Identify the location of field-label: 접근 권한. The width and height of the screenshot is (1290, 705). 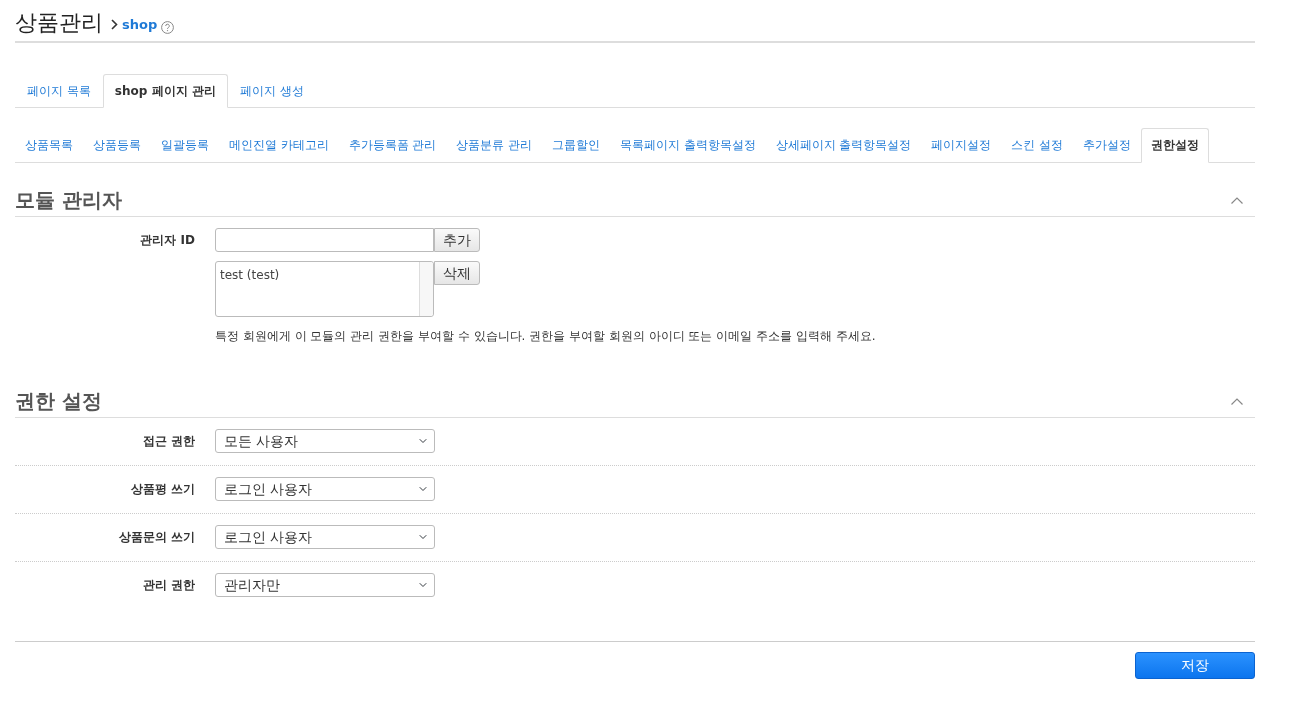
(168, 441).